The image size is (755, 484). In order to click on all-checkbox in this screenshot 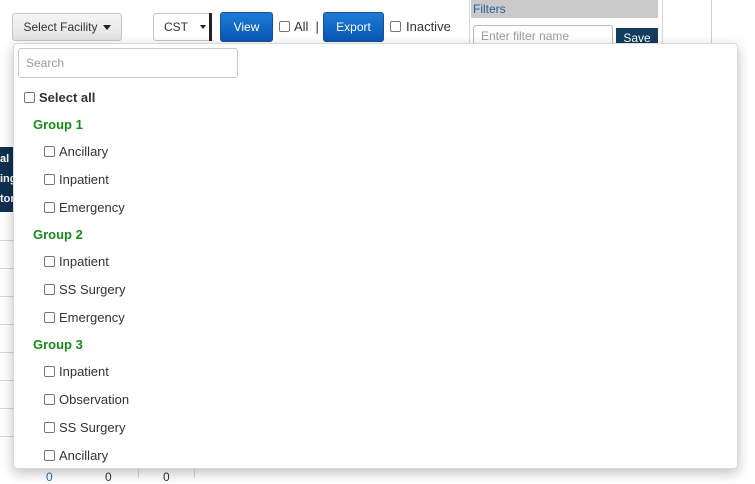, I will do `click(284, 26)`.